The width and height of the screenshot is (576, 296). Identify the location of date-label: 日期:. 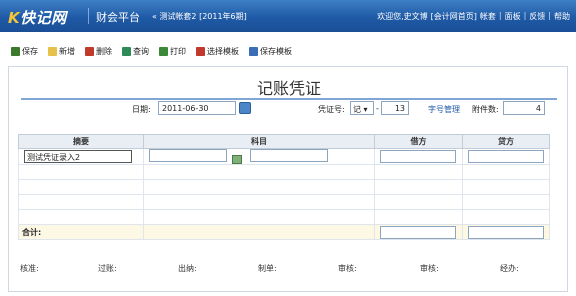
(141, 109).